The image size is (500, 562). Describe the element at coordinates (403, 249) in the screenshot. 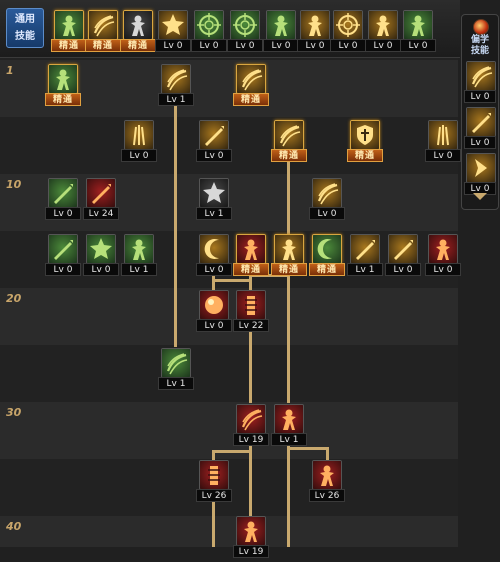

I see `cross-thrust-icon` at that location.